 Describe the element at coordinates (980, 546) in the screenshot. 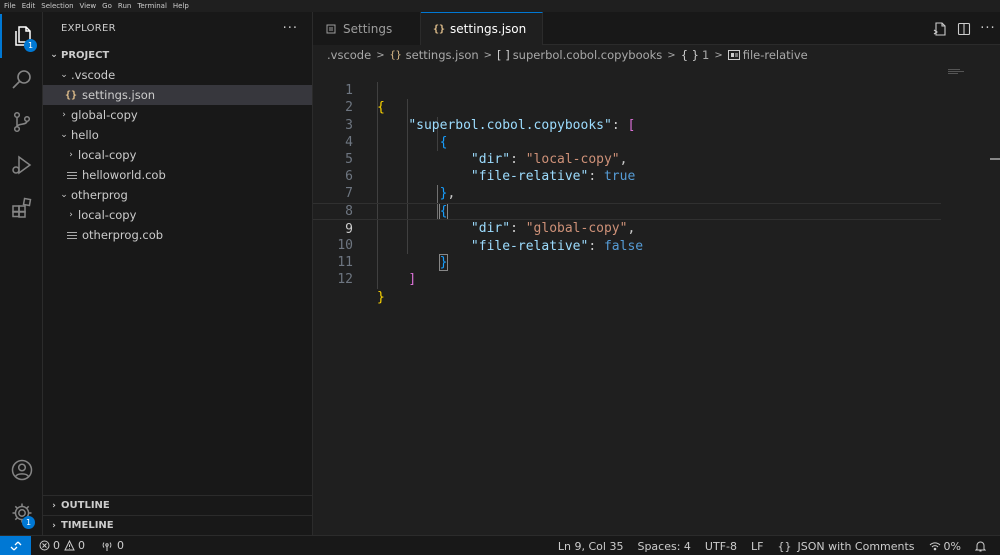

I see `notifications-button` at that location.